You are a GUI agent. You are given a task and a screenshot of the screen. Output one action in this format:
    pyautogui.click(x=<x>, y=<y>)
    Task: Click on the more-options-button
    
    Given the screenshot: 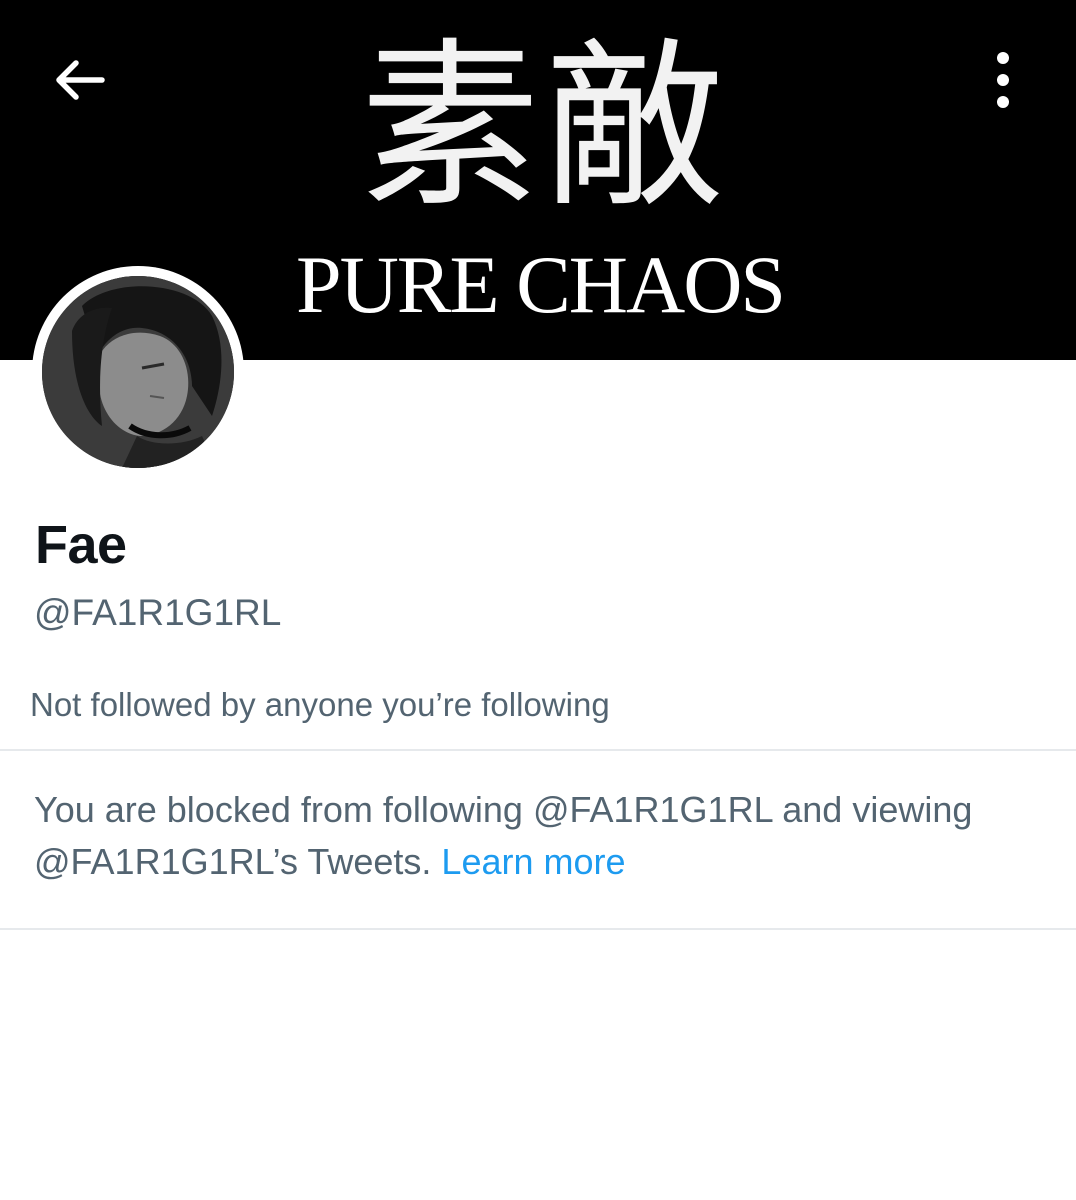 What is the action you would take?
    pyautogui.click(x=1003, y=80)
    